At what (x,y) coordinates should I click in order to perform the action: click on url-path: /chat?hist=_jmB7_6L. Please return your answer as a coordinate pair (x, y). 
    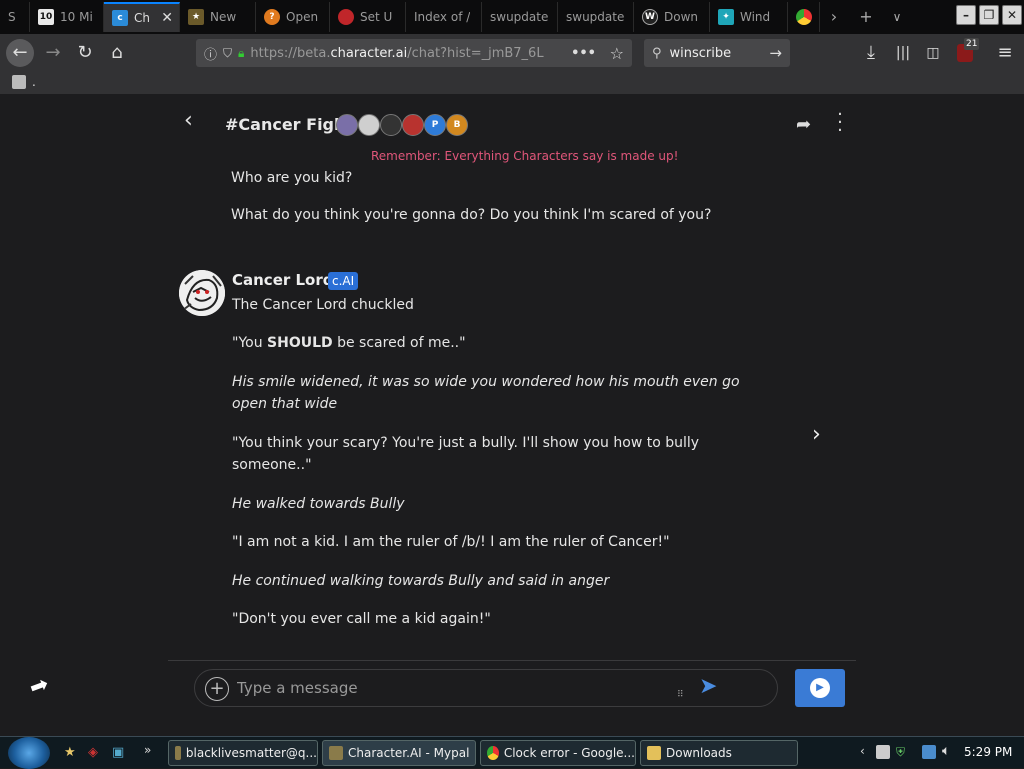
    Looking at the image, I should click on (475, 53).